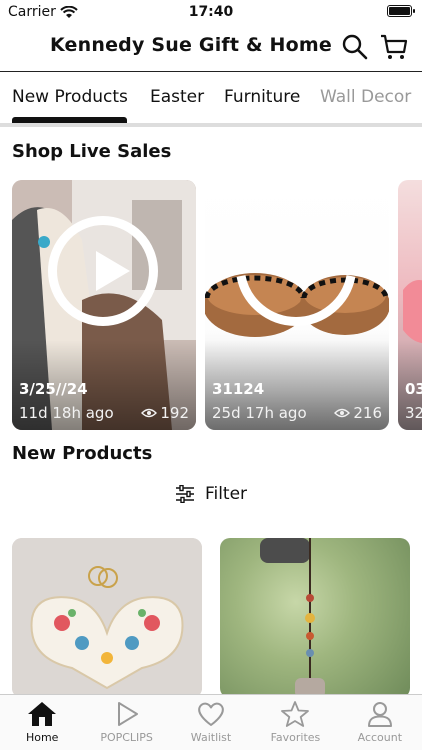 The height and width of the screenshot is (750, 422). Describe the element at coordinates (394, 47) in the screenshot. I see `cart-icon` at that location.